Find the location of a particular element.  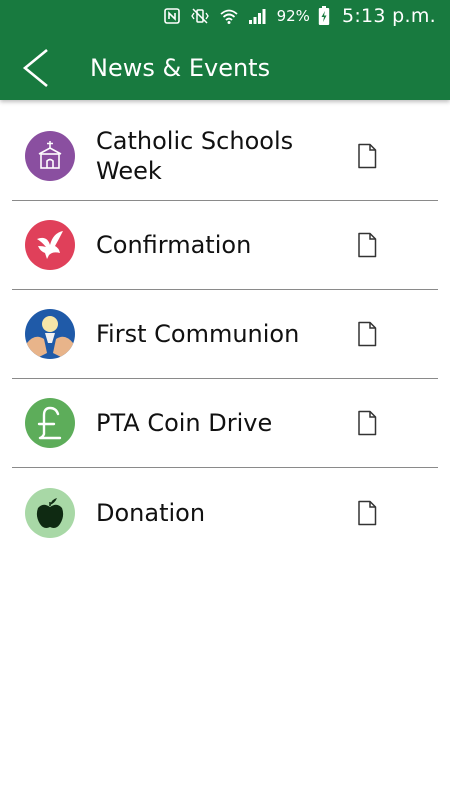

list-item-label: PTA Coin Drive is located at coordinates (184, 423).